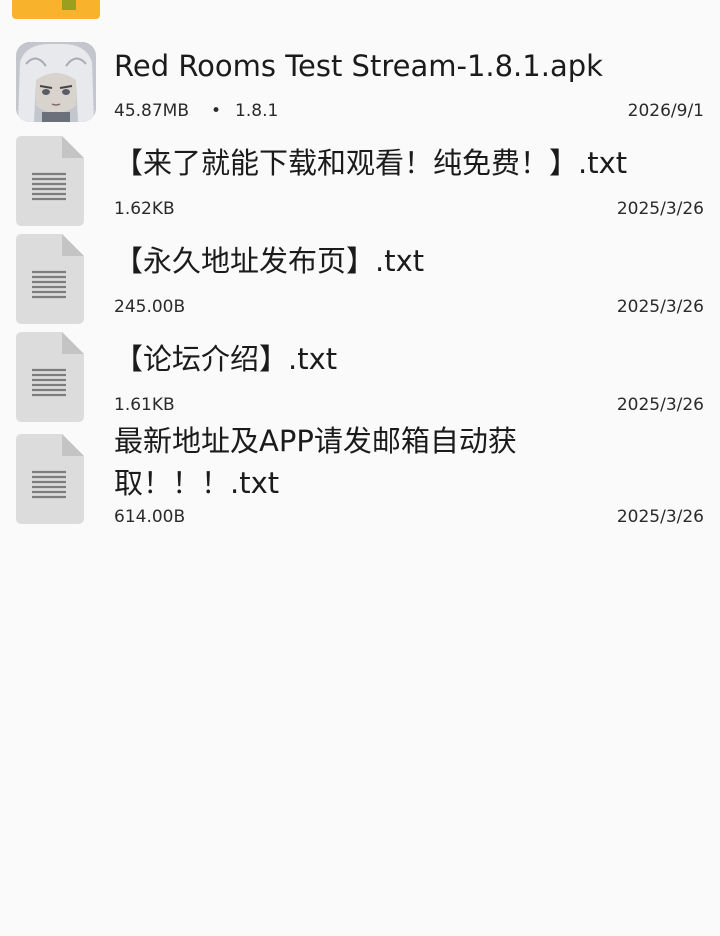 This screenshot has height=936, width=720. What do you see at coordinates (409, 517) in the screenshot?
I see `file-meta: 614.00B 2025/3/26` at bounding box center [409, 517].